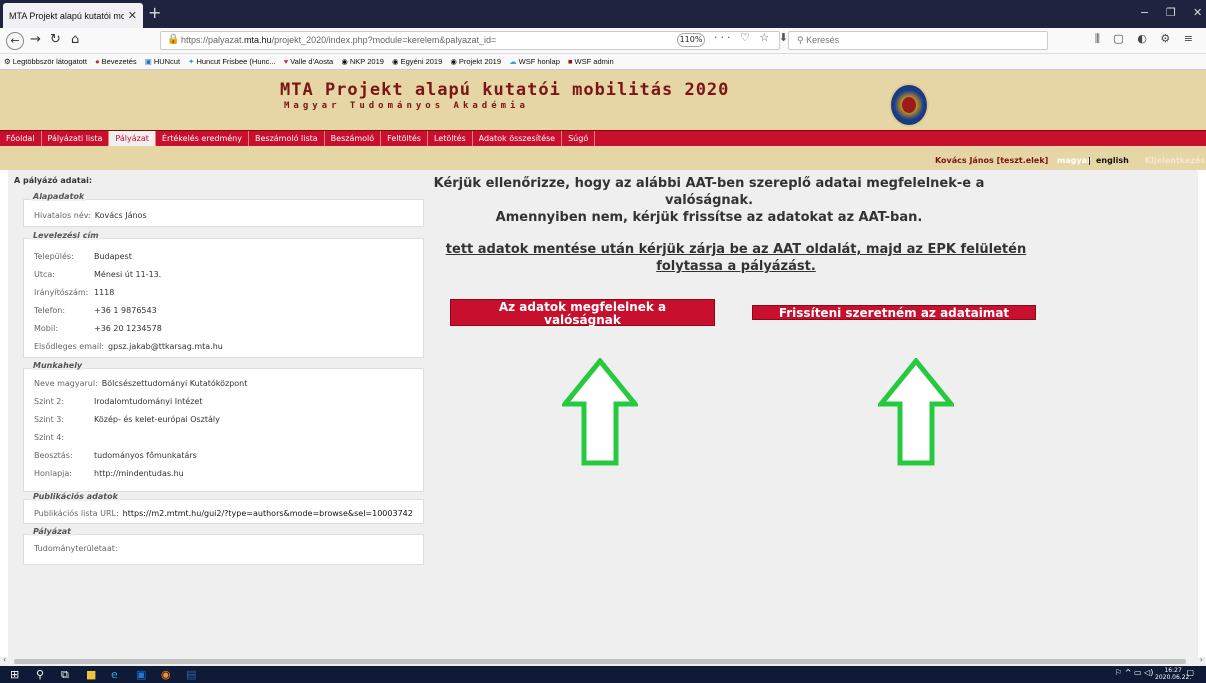 Image resolution: width=1206 pixels, height=683 pixels. What do you see at coordinates (802, 40) in the screenshot?
I see `search-icon: ⚲` at bounding box center [802, 40].